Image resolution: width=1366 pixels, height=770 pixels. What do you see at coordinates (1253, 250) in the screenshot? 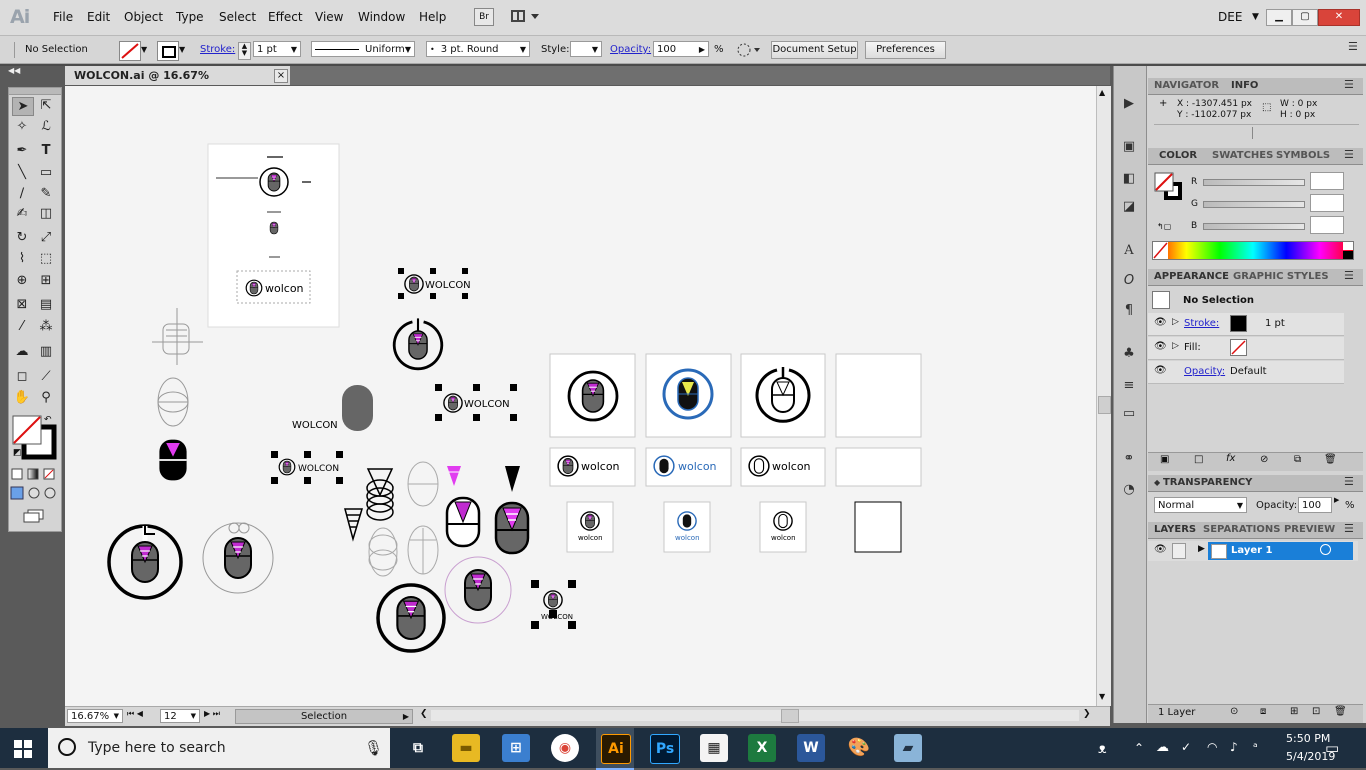
I see `color-spectrum` at bounding box center [1253, 250].